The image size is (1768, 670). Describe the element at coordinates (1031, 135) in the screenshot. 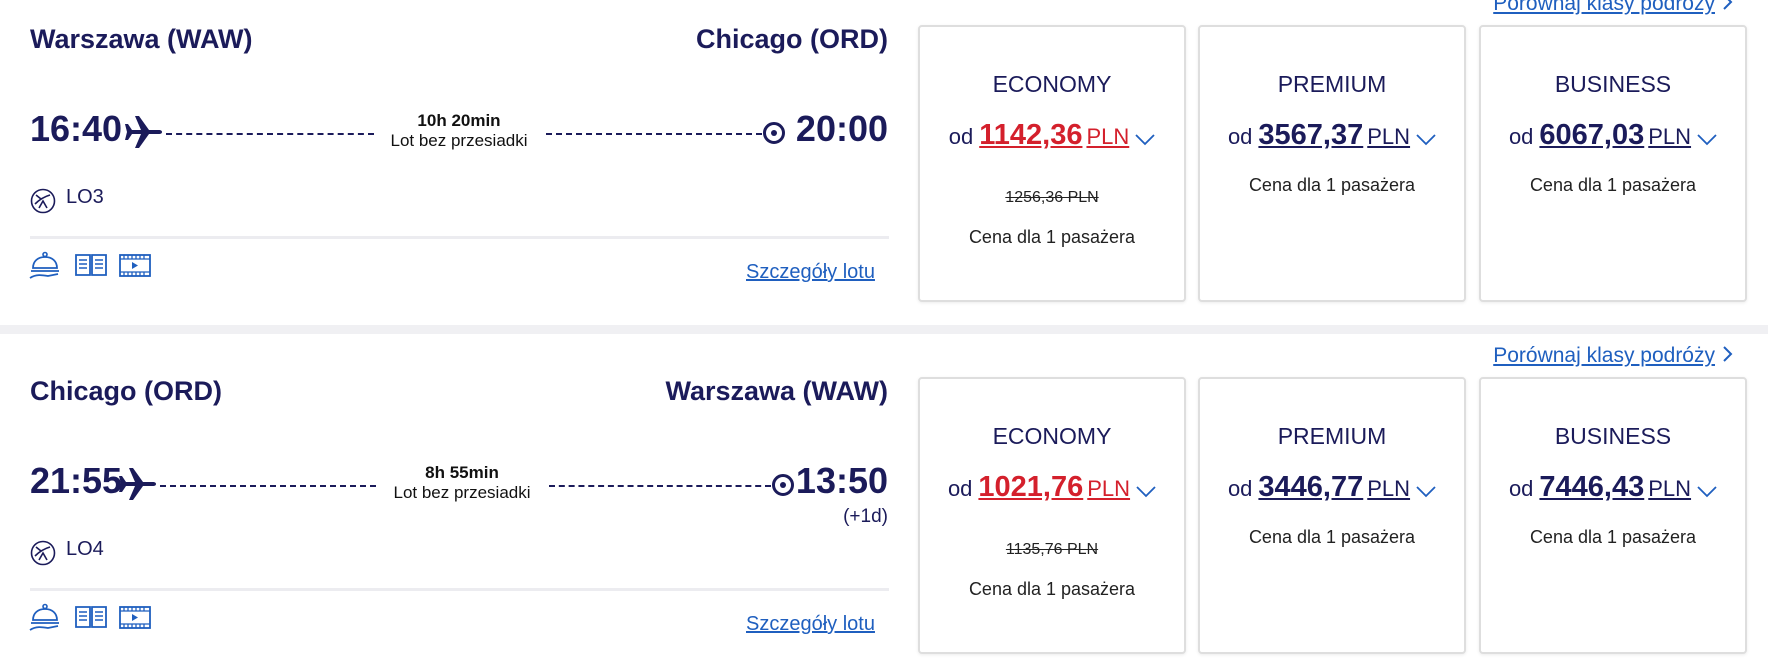

I see `fare-amount: 1142,36` at that location.